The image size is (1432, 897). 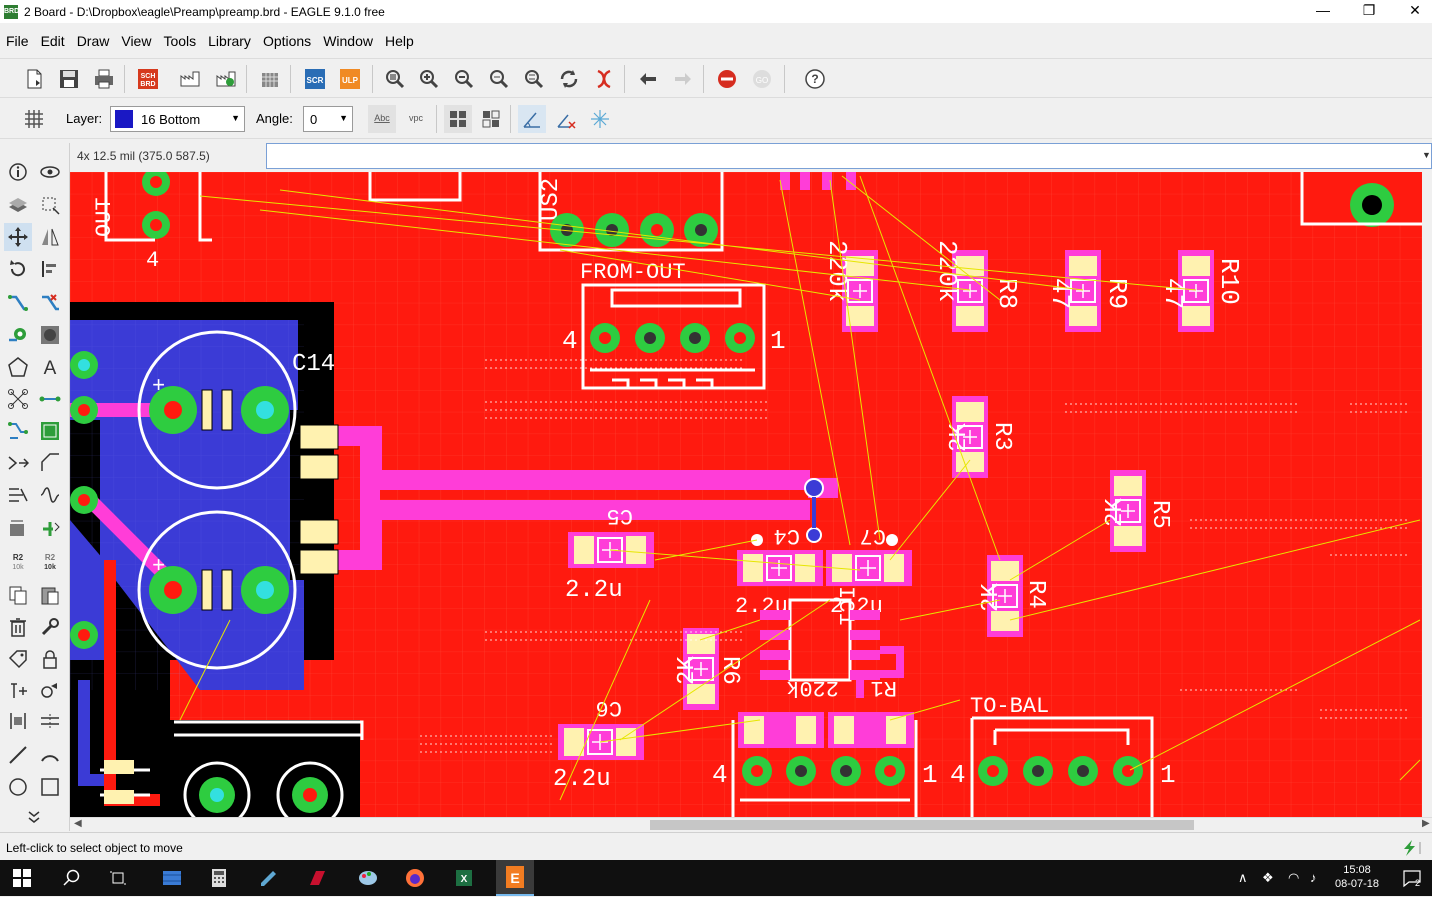 What do you see at coordinates (18, 529) in the screenshot?
I see `add-part-icon` at bounding box center [18, 529].